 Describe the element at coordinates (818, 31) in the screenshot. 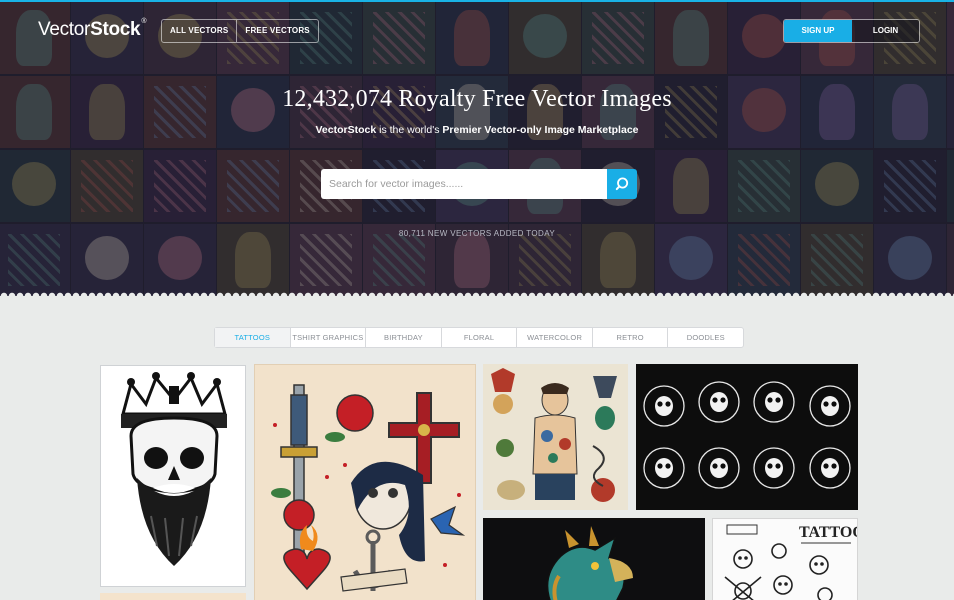

I see `signup-button: SIGN UP` at that location.